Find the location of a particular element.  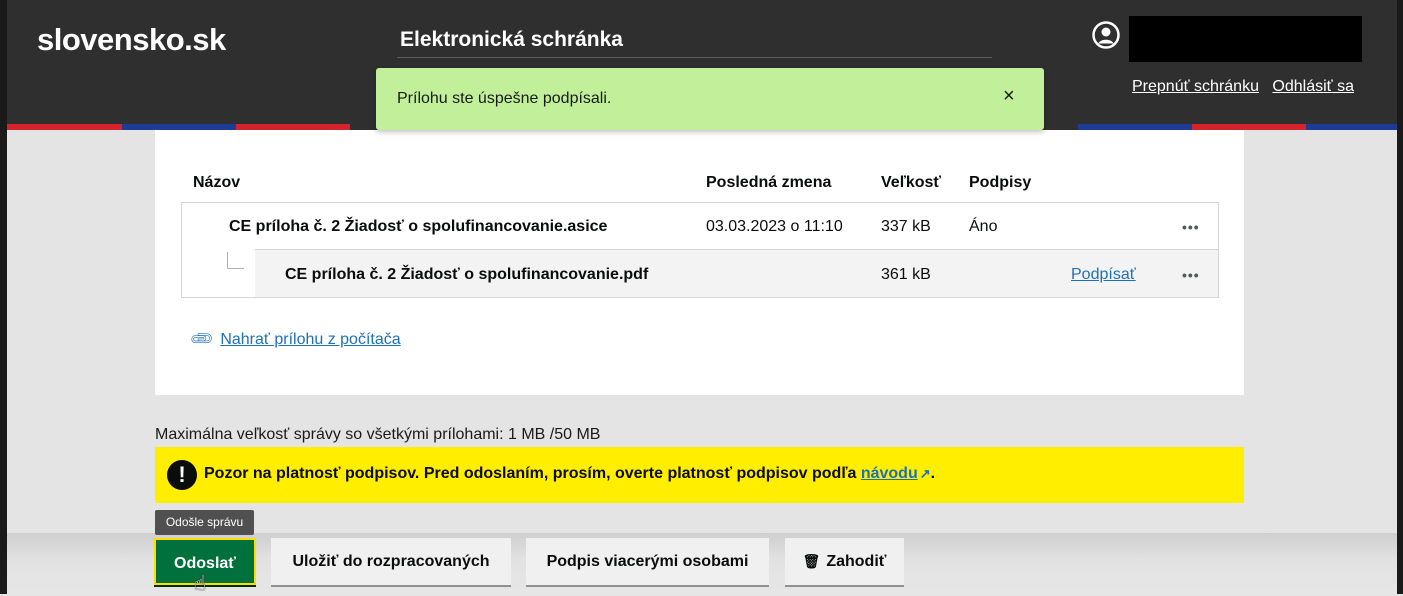

external-link-icon: ↗ is located at coordinates (925, 473).